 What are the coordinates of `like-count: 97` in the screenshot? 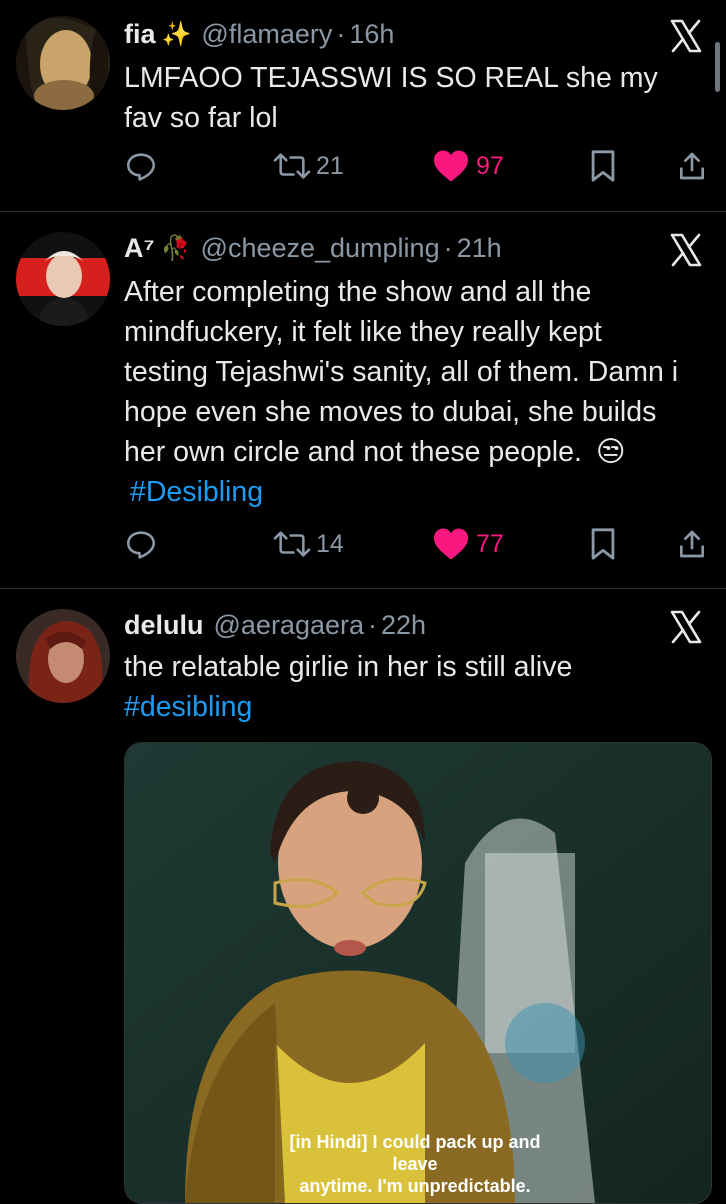 It's located at (490, 165).